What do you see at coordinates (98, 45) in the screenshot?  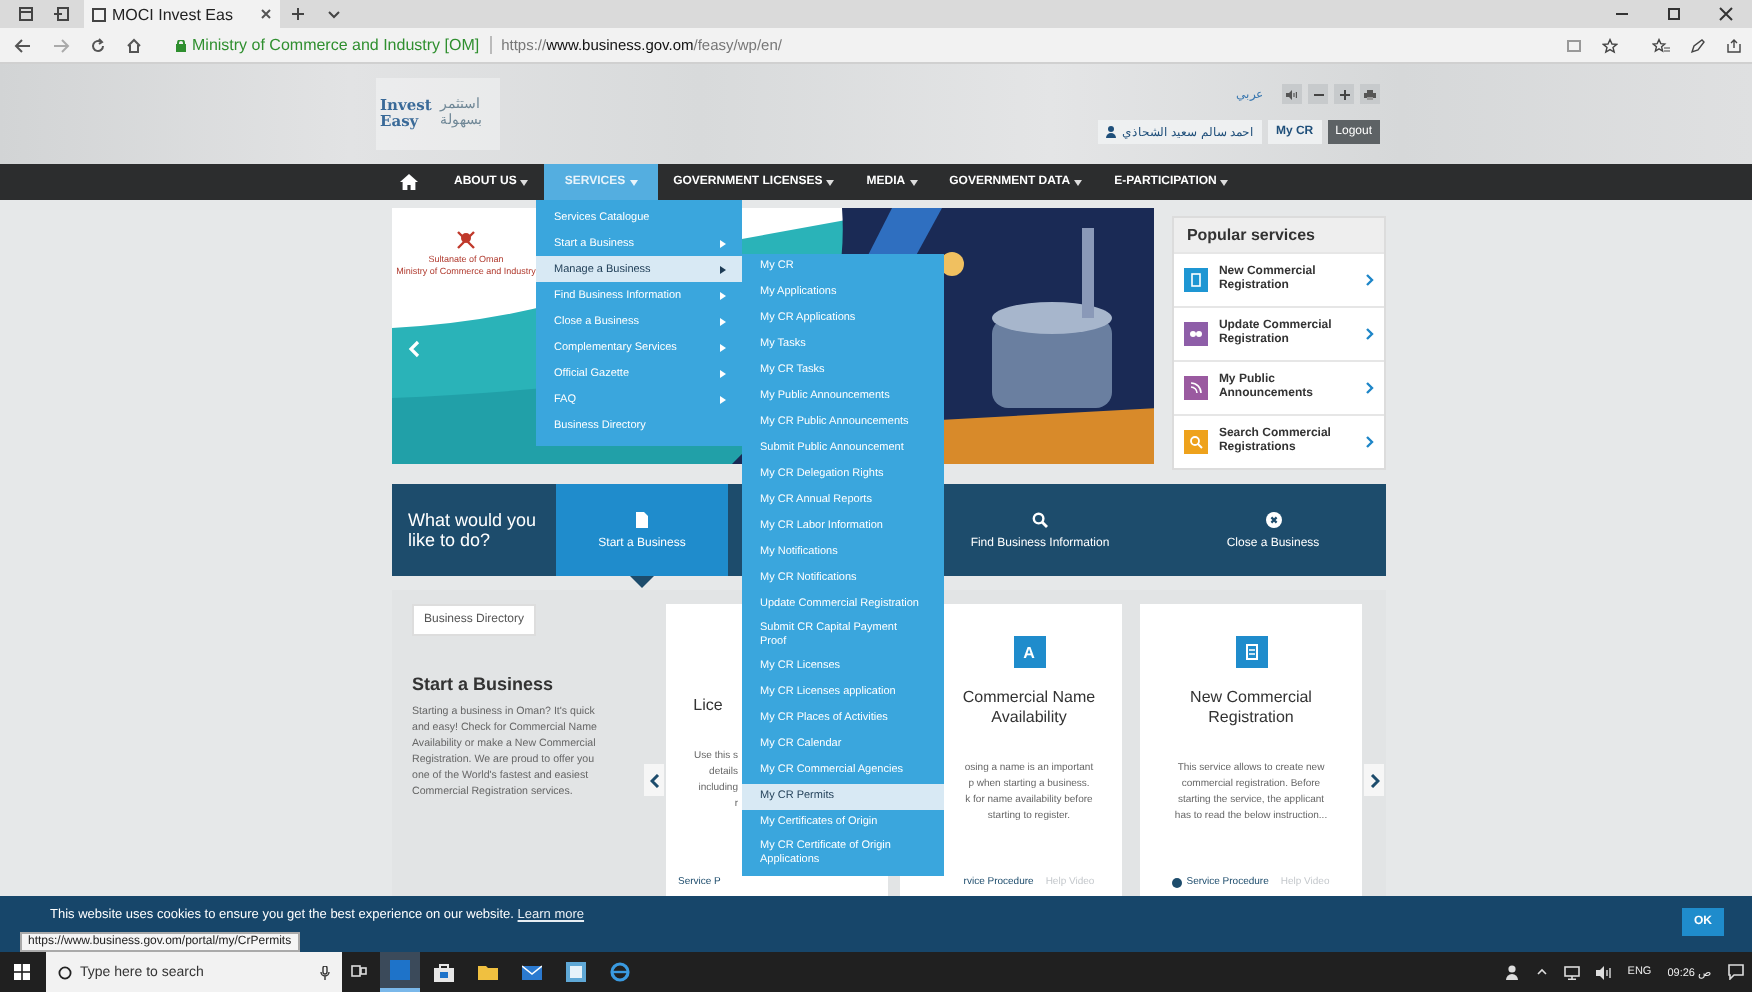 I see `refresh-icon` at bounding box center [98, 45].